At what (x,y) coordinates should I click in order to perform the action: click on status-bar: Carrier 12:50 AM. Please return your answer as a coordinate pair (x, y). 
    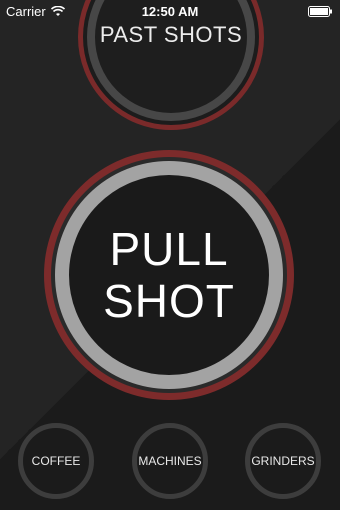
    Looking at the image, I should click on (170, 11).